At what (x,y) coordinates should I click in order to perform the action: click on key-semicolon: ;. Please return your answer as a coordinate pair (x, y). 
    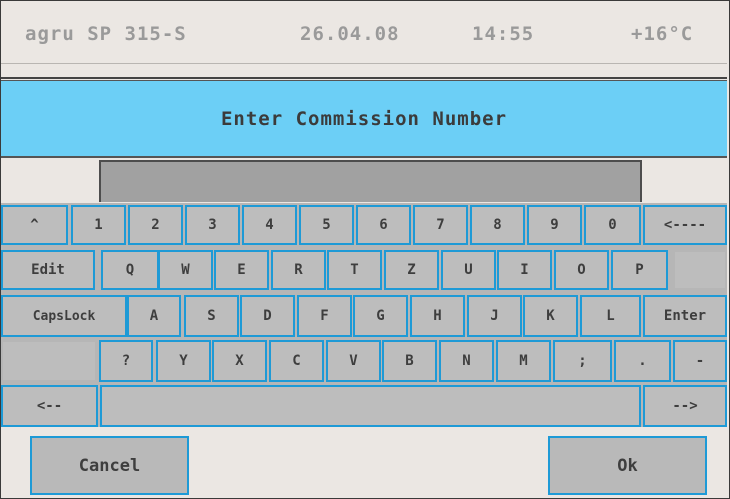
    Looking at the image, I should click on (582, 361).